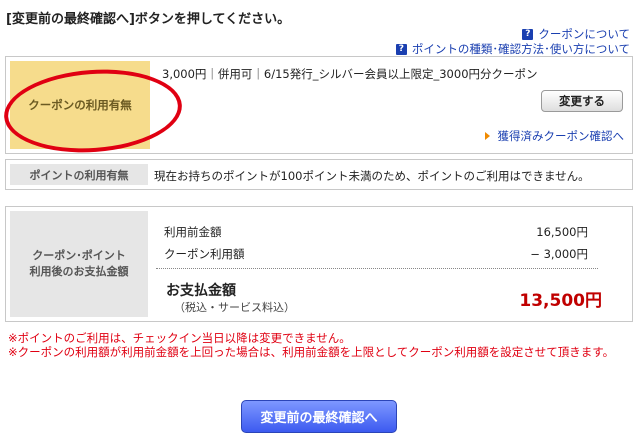 Image resolution: width=640 pixels, height=446 pixels. I want to click on coupon-usage-label: クーポンの利用有無, so click(80, 105).